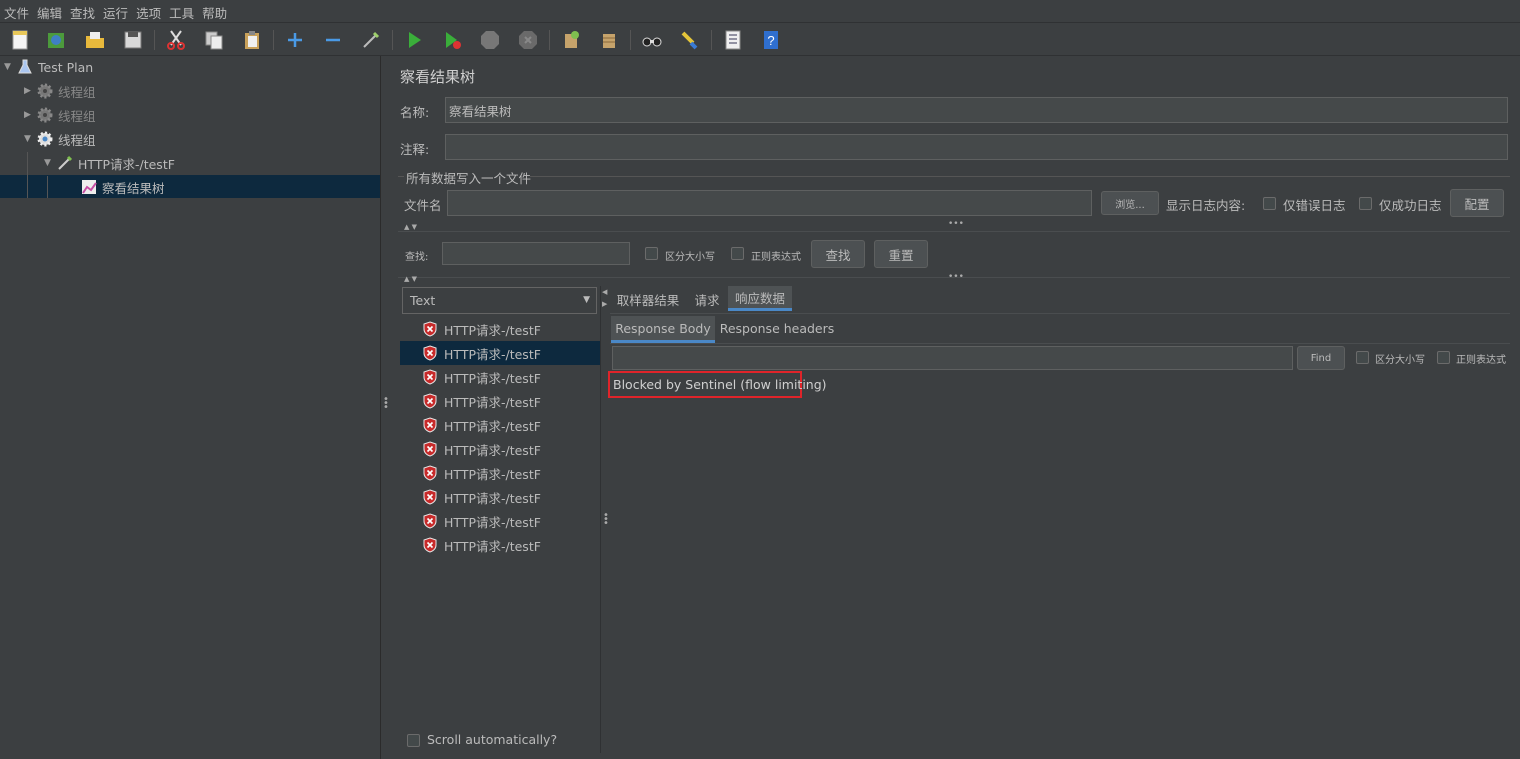 The height and width of the screenshot is (759, 1520). I want to click on scroll-auto-checkbox, so click(413, 740).